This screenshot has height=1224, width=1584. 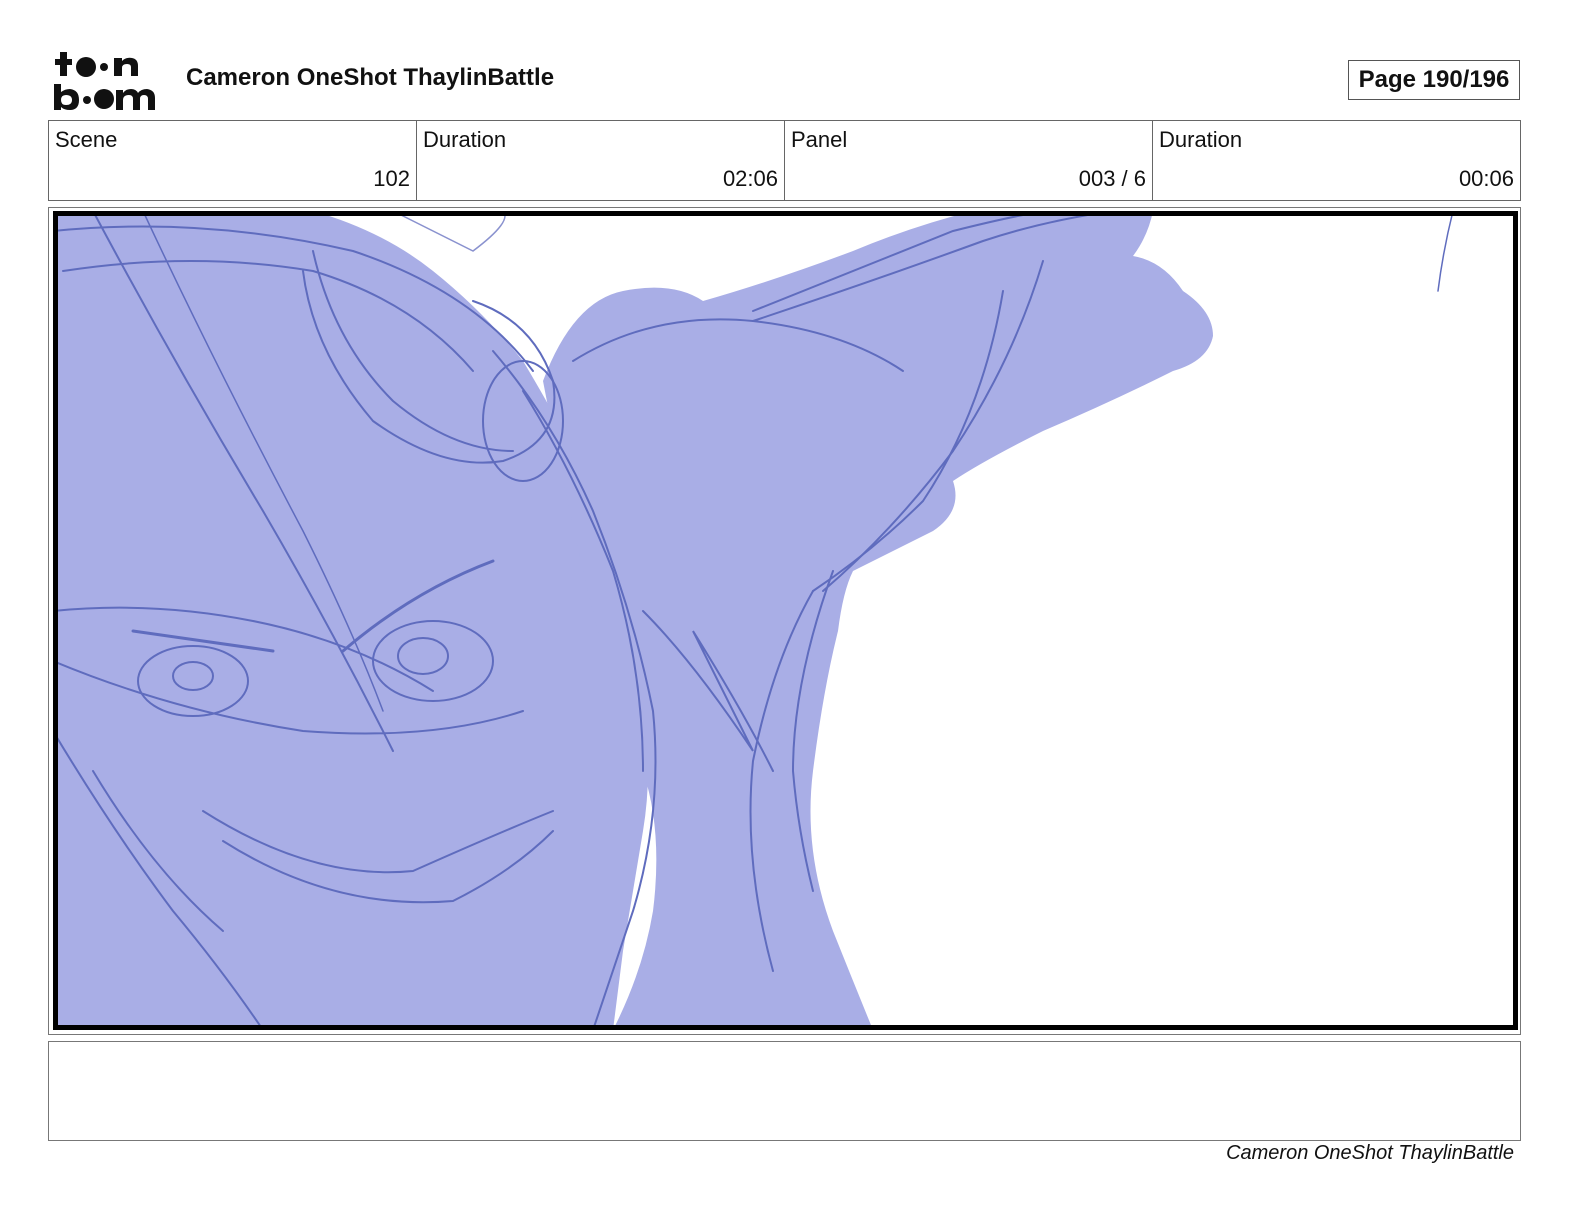 What do you see at coordinates (969, 160) in the screenshot?
I see `panel-cell: Panel 003 / 6` at bounding box center [969, 160].